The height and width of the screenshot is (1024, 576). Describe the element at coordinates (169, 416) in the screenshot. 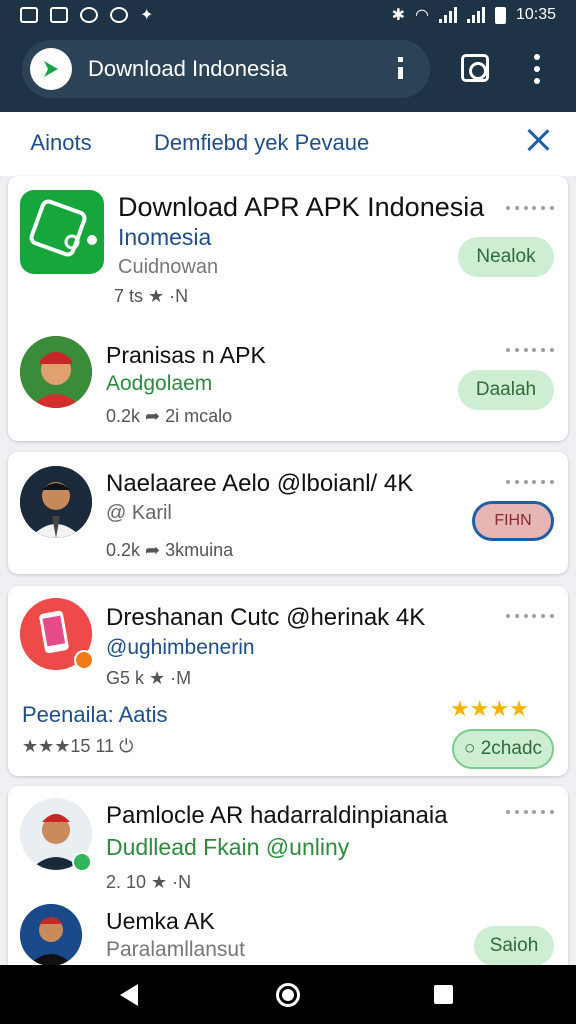

I see `app-meta: 0.2k ➦ 2i mcalo` at that location.